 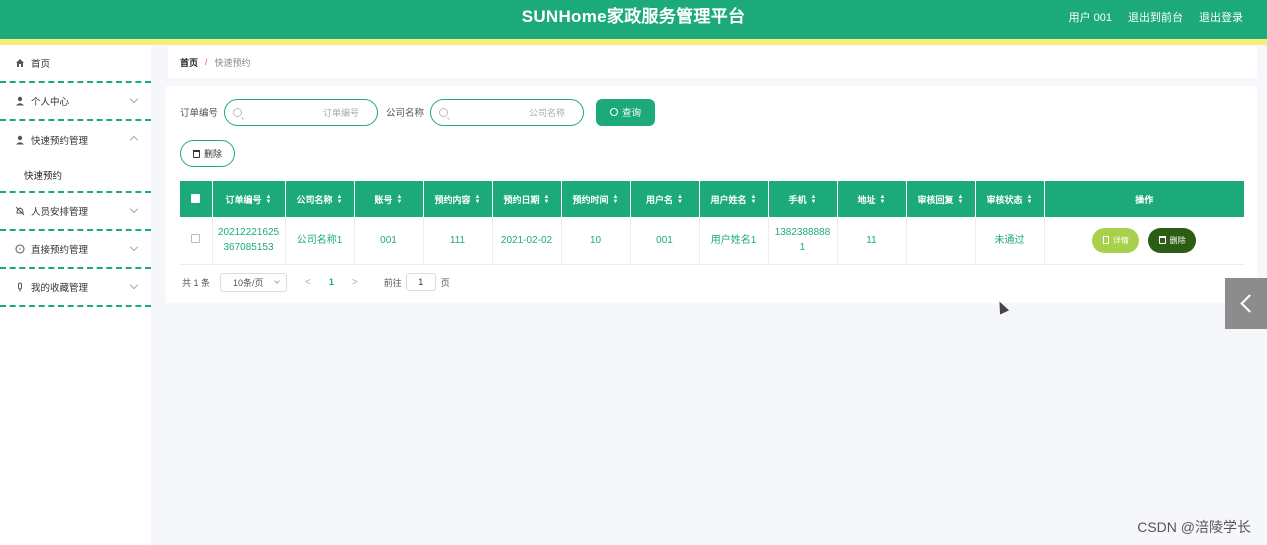 I want to click on column-header: 手机 ▲ ▼, so click(x=803, y=199).